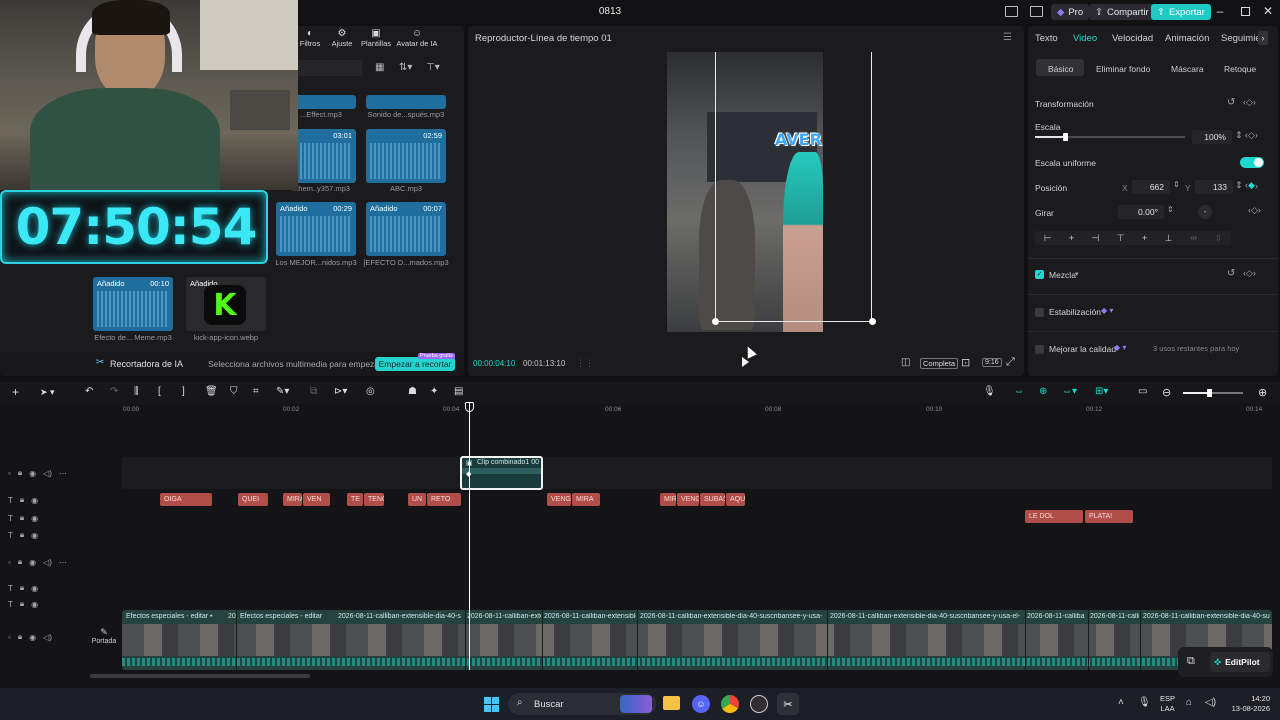  What do you see at coordinates (1007, 37) in the screenshot?
I see `menu-icon: ☰` at bounding box center [1007, 37].